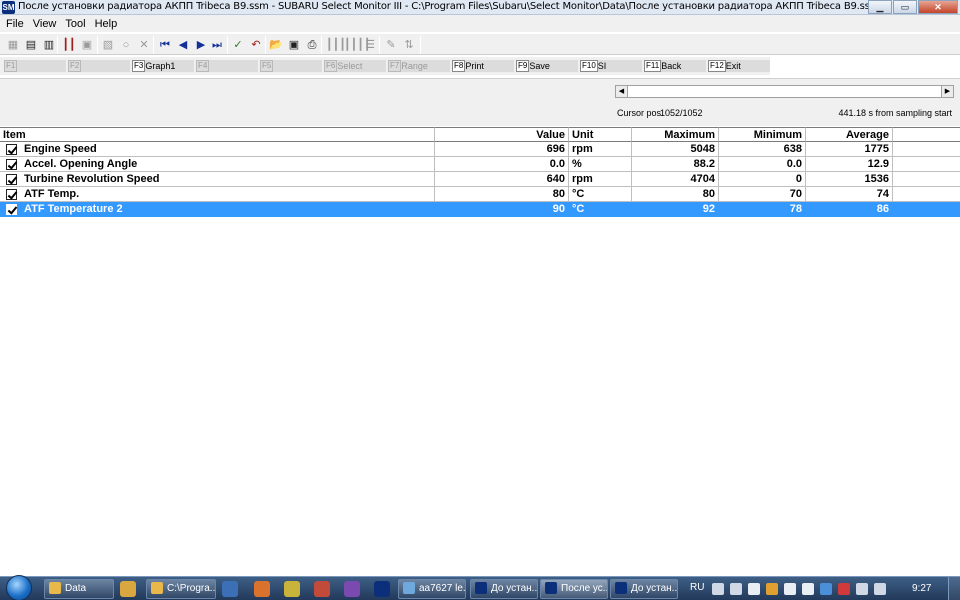 This screenshot has height=600, width=960. What do you see at coordinates (718, 589) in the screenshot?
I see `tray-app-icon` at bounding box center [718, 589].